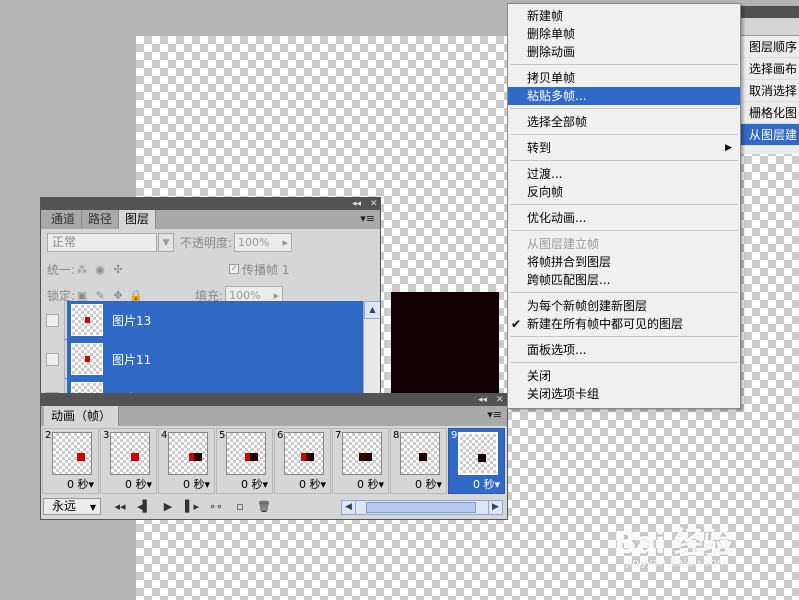  I want to click on menu-item: 反向帧, so click(624, 192).